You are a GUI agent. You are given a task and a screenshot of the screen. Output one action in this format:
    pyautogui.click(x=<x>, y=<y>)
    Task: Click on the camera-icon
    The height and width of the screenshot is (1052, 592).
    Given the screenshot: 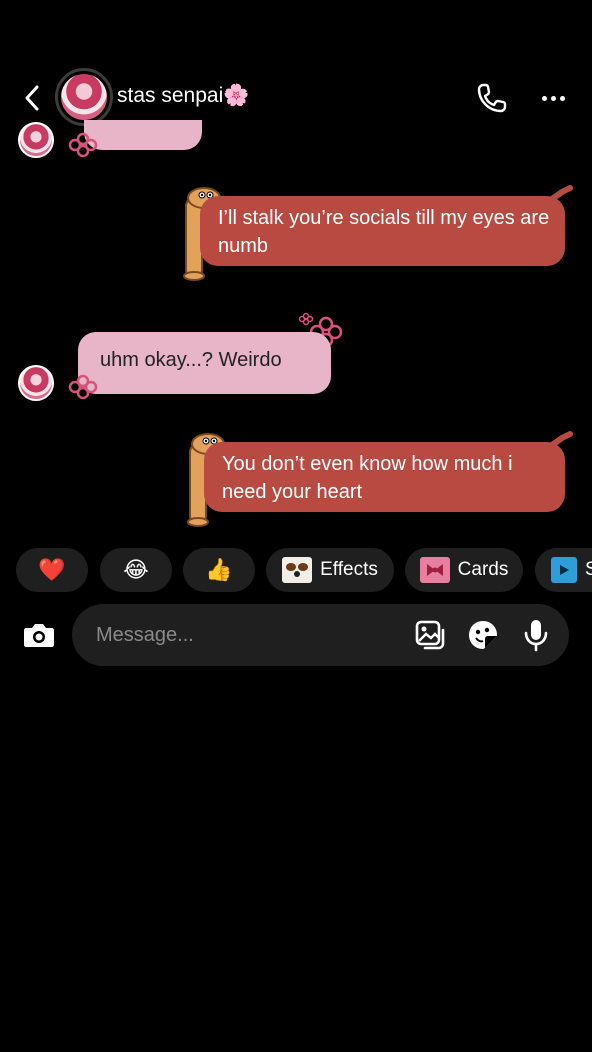 What is the action you would take?
    pyautogui.click(x=39, y=635)
    